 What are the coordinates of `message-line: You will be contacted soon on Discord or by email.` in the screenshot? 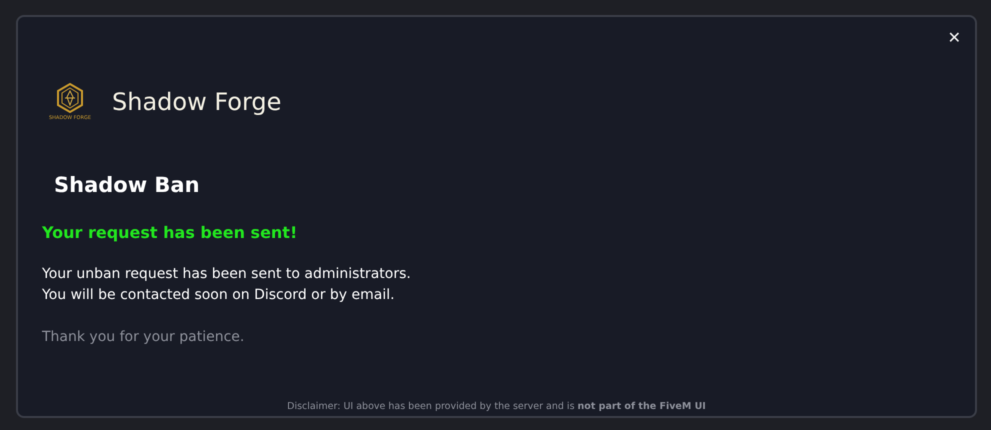 It's located at (219, 295).